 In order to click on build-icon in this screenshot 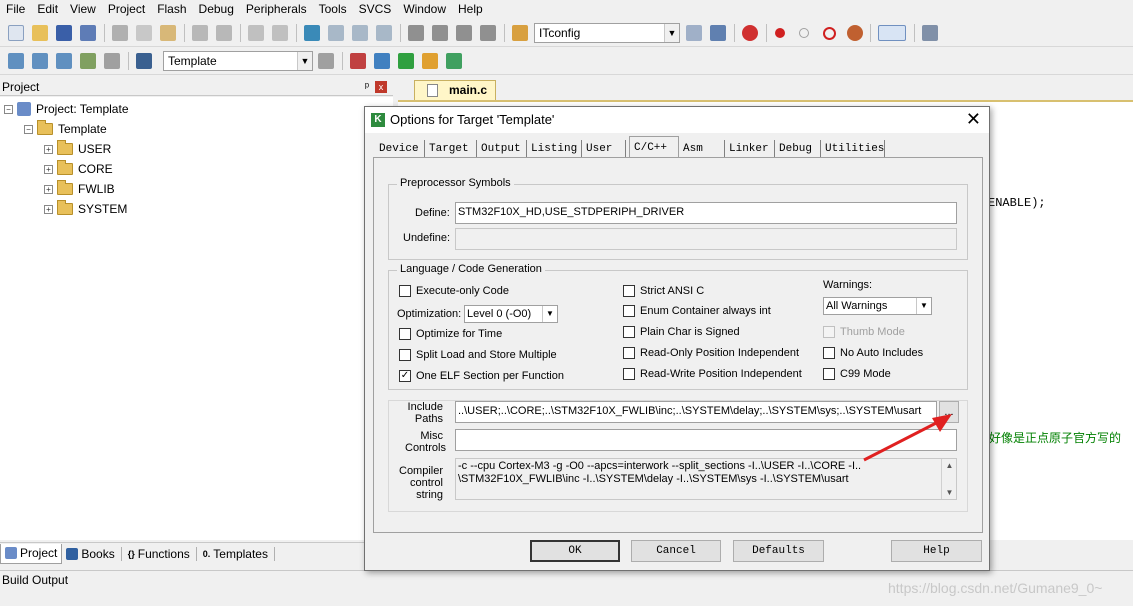, I will do `click(40, 61)`.